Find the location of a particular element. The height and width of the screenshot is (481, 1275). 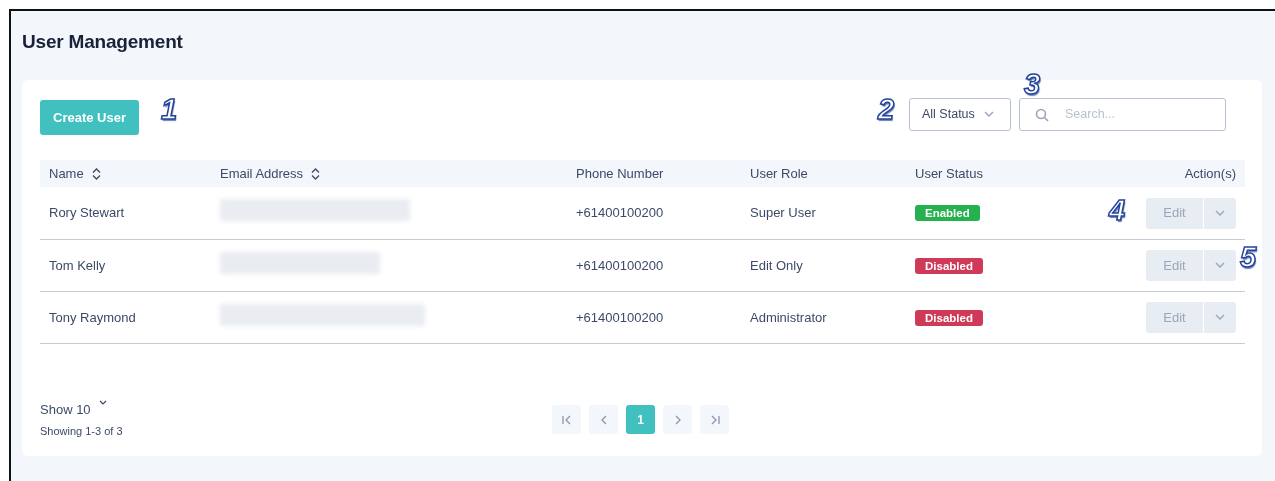

first-page-icon is located at coordinates (566, 419).